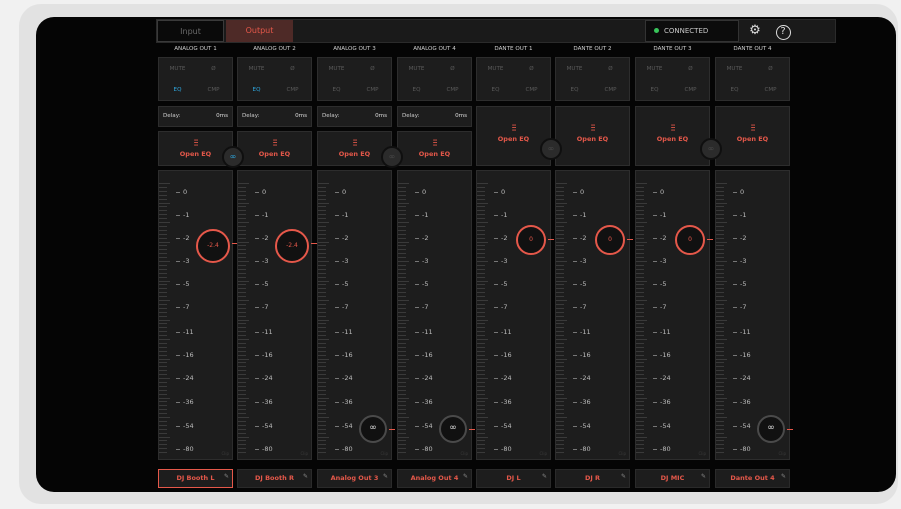 Image resolution: width=901 pixels, height=509 pixels. What do you see at coordinates (195, 478) in the screenshot?
I see `channel-label-button: DJ Booth L ✎` at bounding box center [195, 478].